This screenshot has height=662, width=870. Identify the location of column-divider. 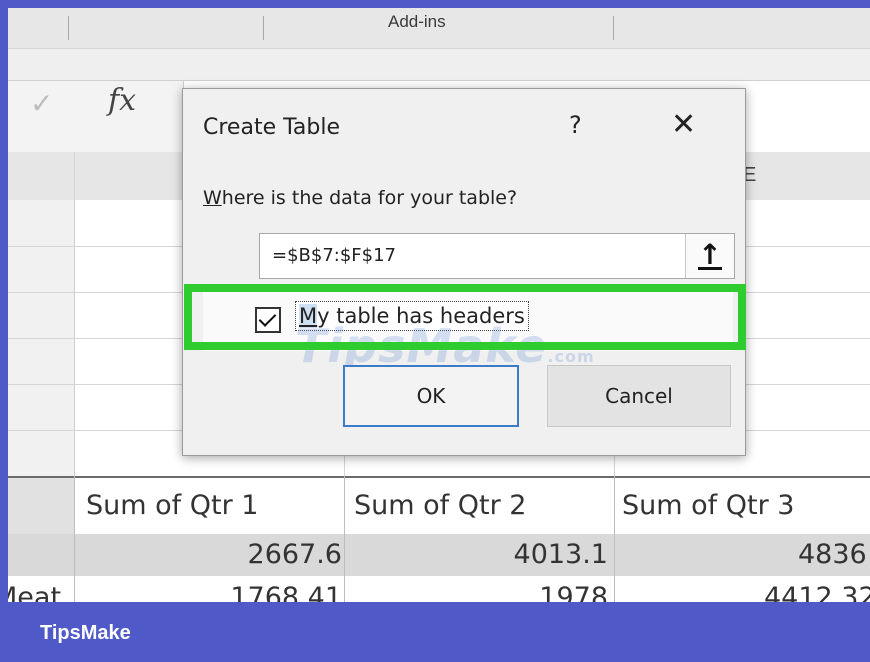
(74, 176).